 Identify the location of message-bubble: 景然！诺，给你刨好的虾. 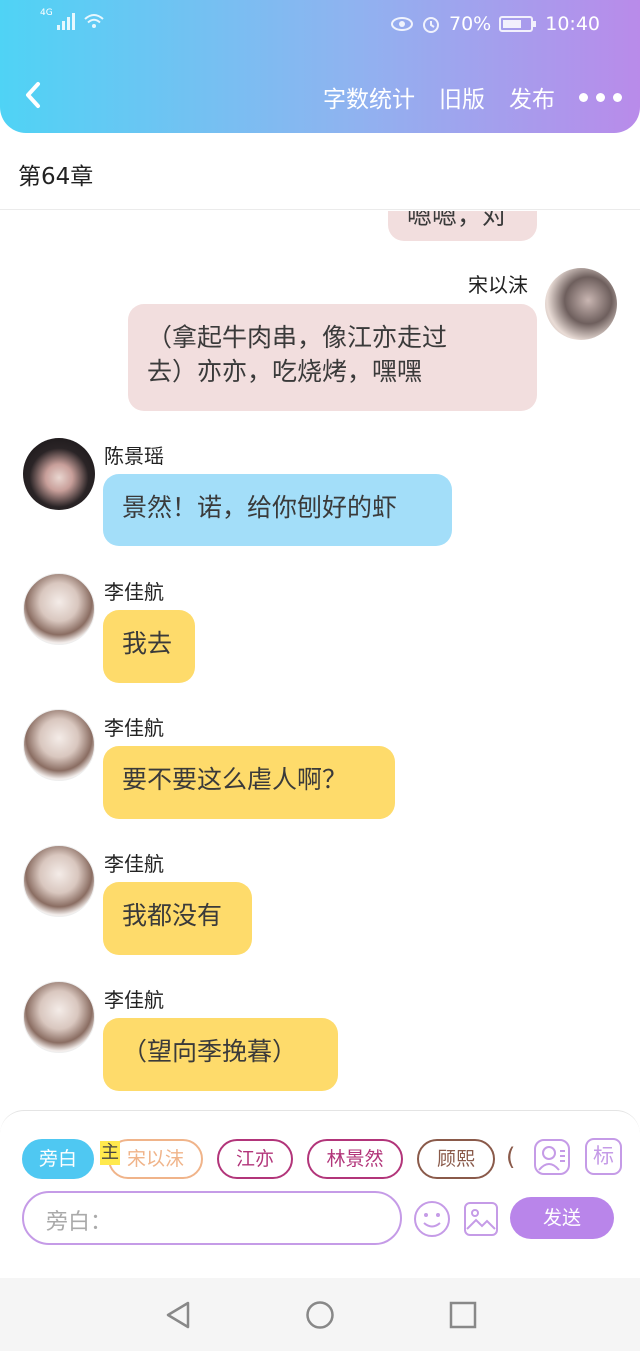
(277, 510).